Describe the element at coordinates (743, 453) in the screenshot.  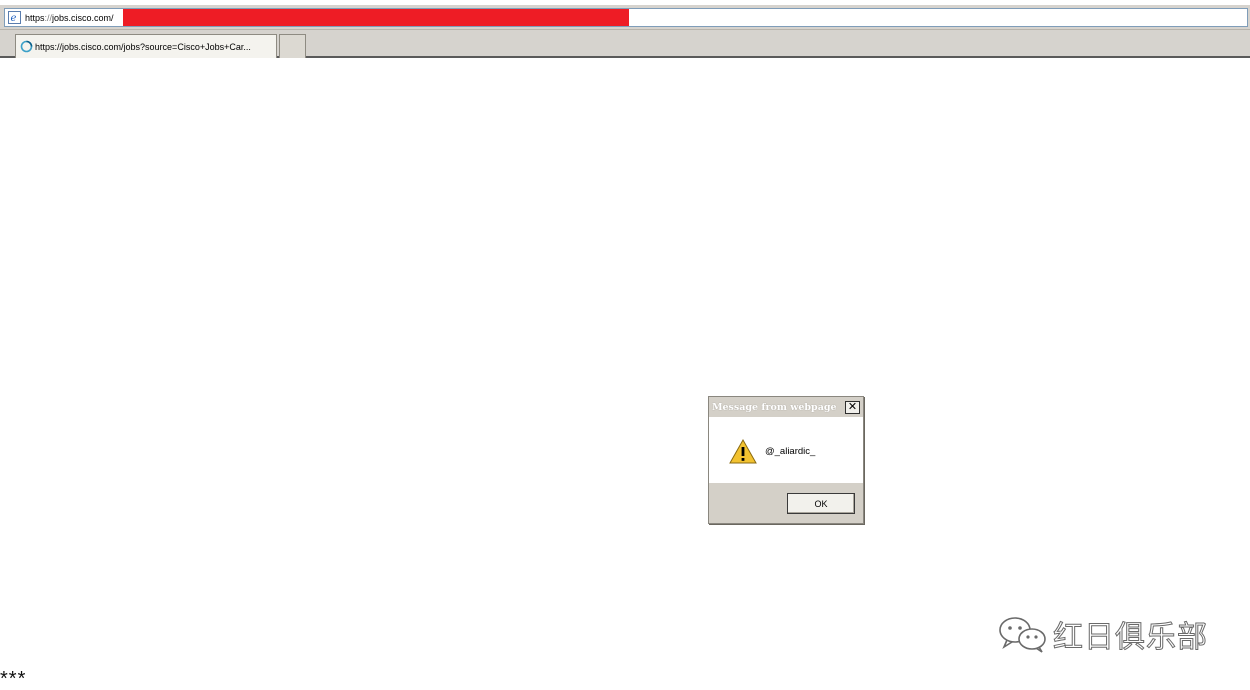
I see `warning-icon` at that location.